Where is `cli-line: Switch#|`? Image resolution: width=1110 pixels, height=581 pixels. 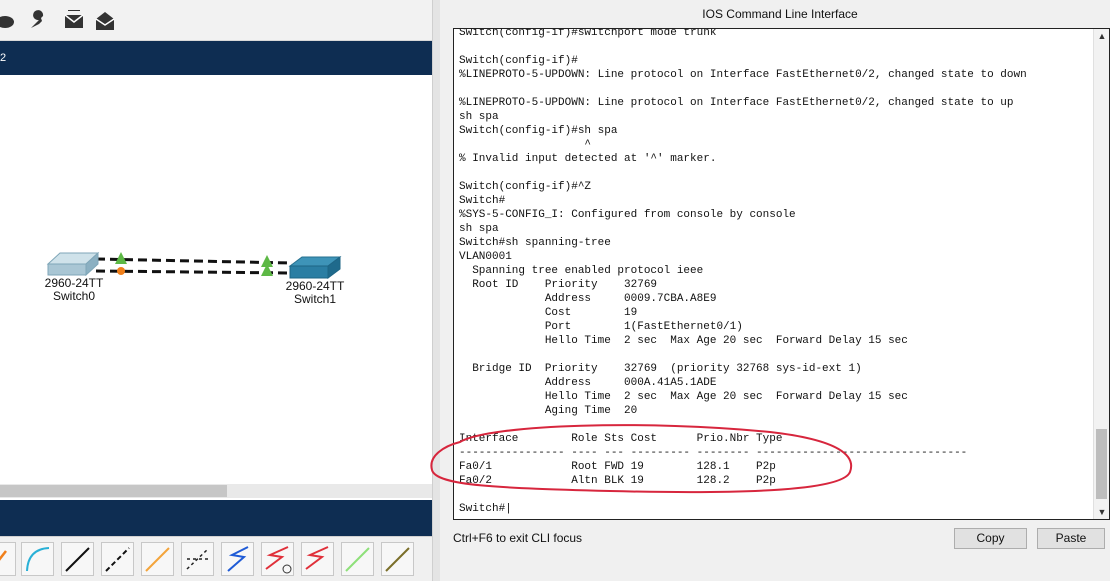 cli-line: Switch#| is located at coordinates (485, 509).